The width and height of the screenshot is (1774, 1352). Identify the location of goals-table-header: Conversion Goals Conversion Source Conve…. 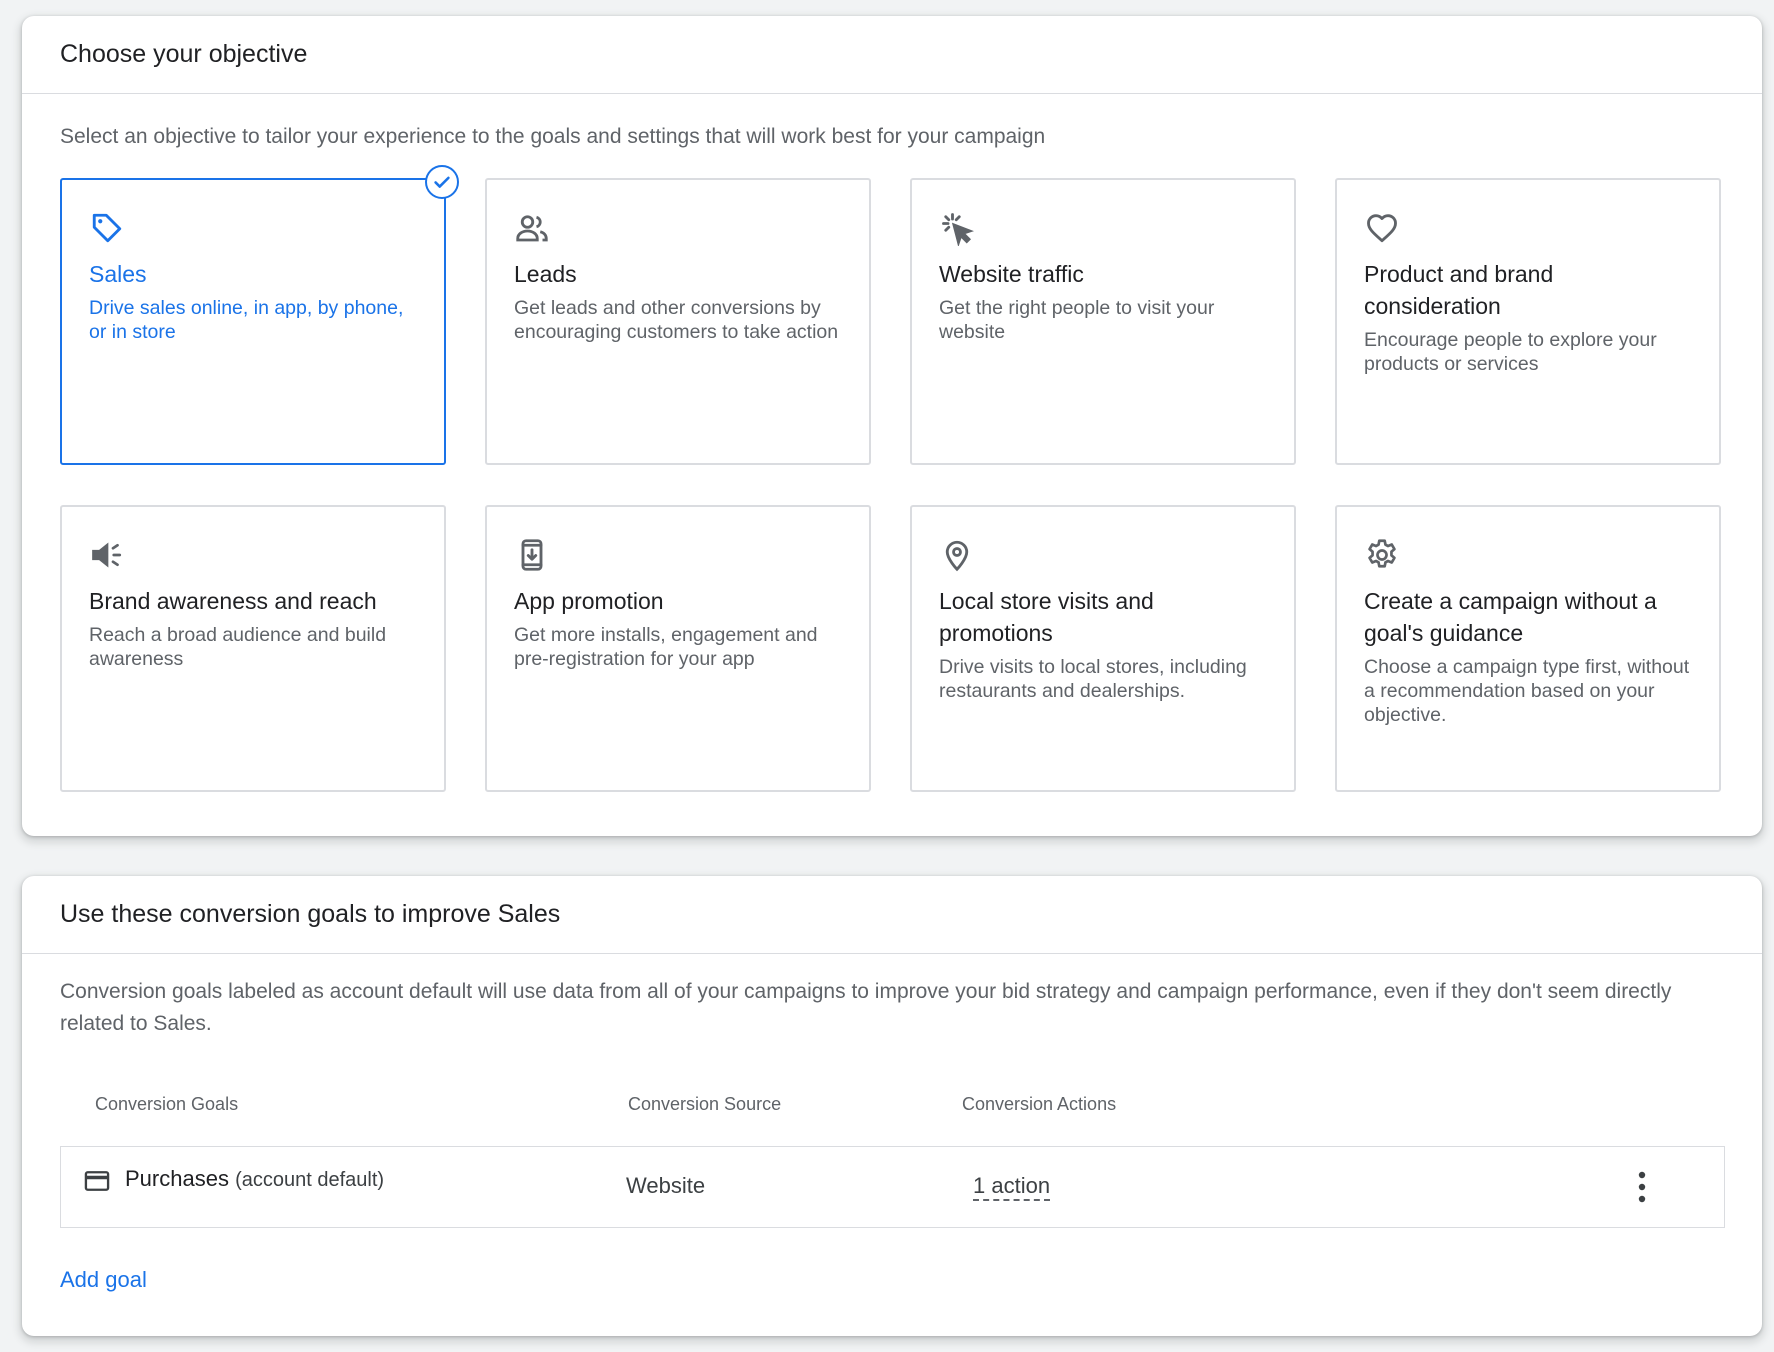
(897, 1106).